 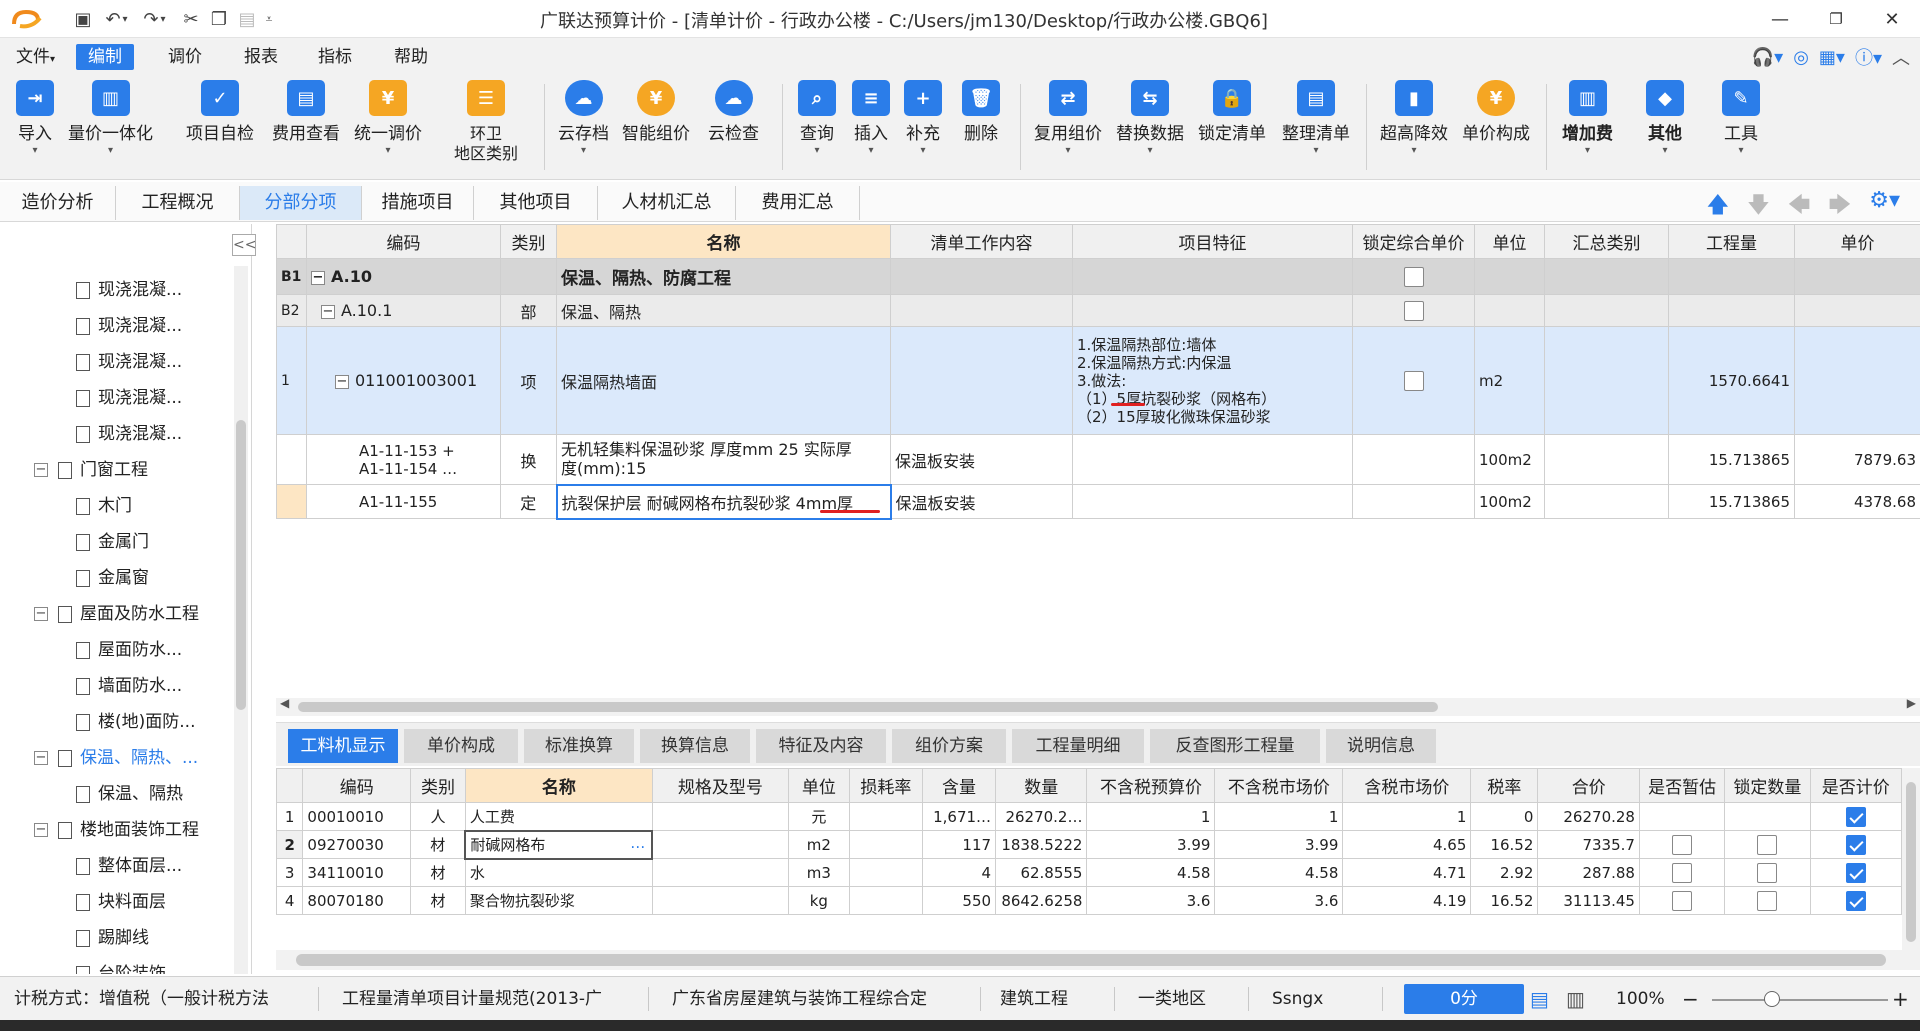 What do you see at coordinates (261, 57) in the screenshot?
I see `menu-report: 报表` at bounding box center [261, 57].